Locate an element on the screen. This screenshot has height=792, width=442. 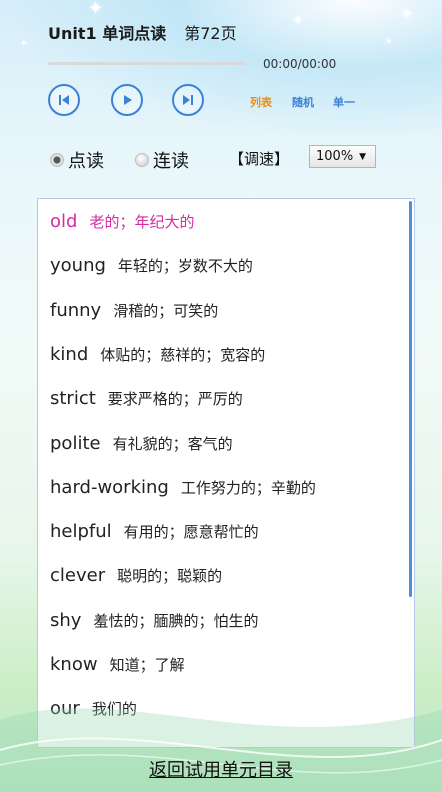
unit-title: Unit1 单词点读 is located at coordinates (107, 33).